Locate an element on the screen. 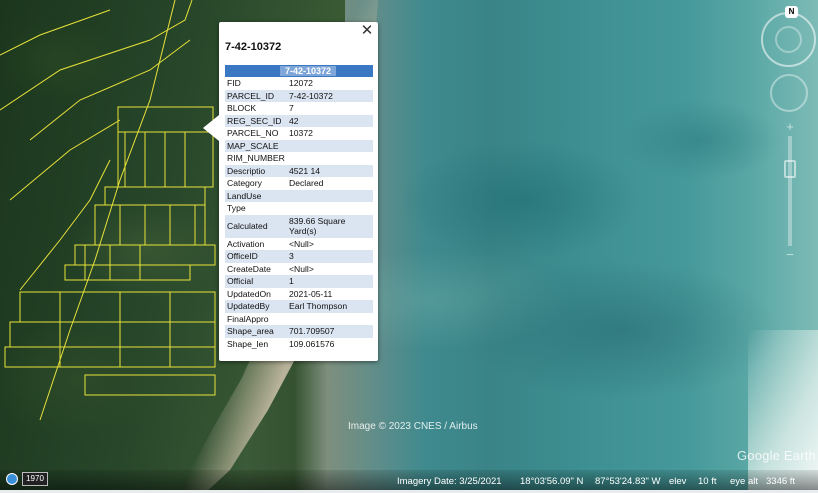  elevation-value: 10 ft is located at coordinates (707, 481).